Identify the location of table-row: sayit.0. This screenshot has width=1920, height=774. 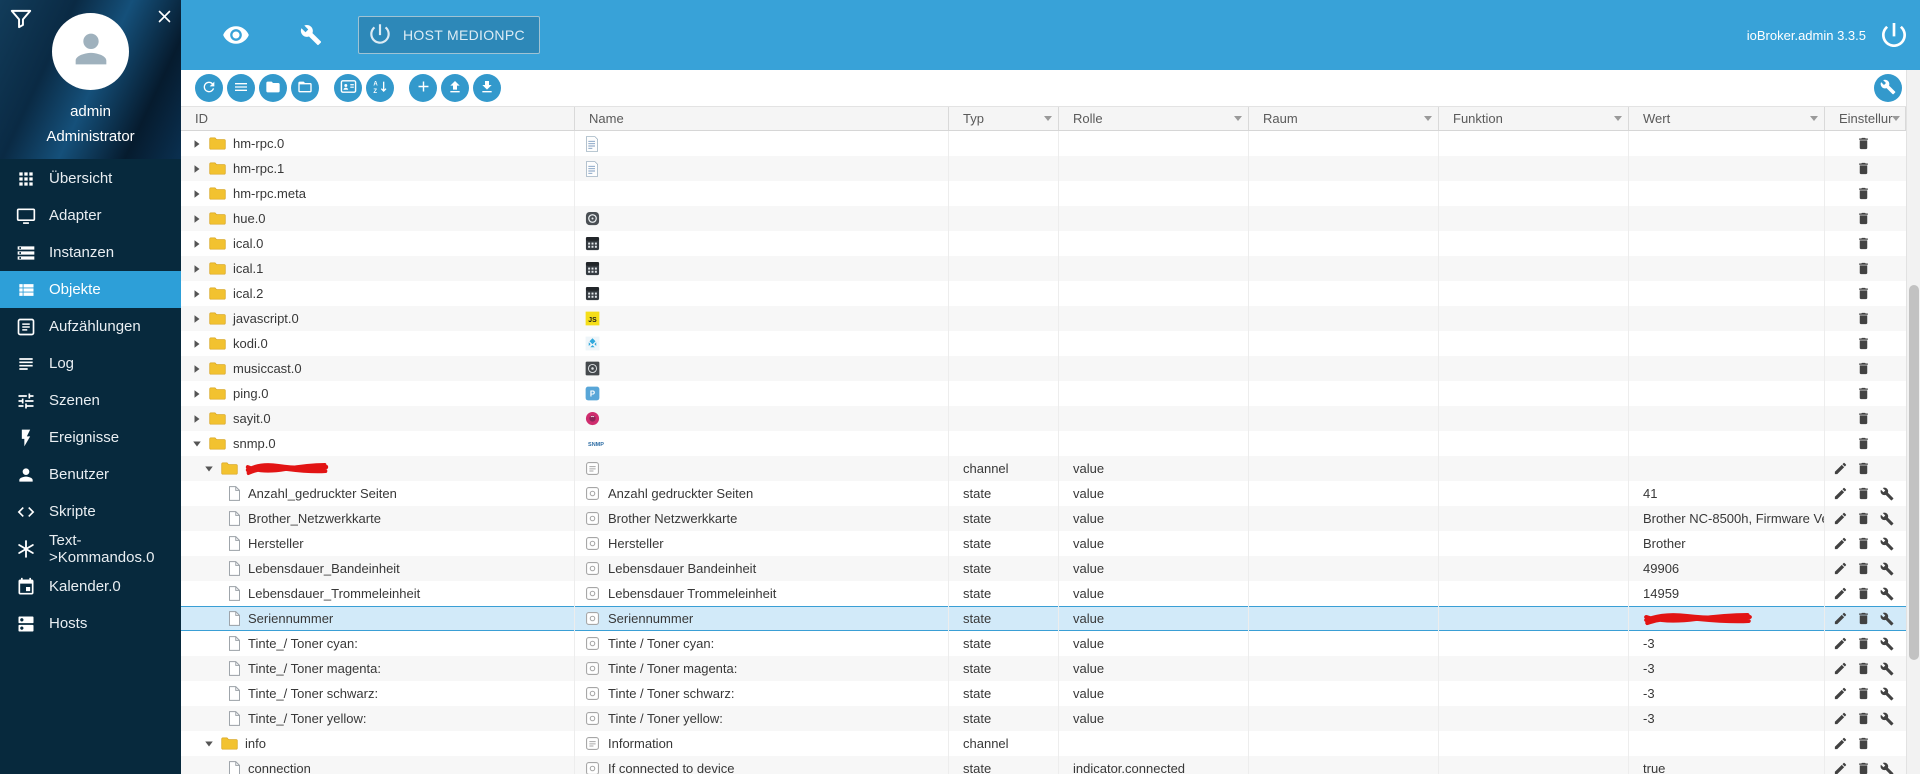
(1043, 418).